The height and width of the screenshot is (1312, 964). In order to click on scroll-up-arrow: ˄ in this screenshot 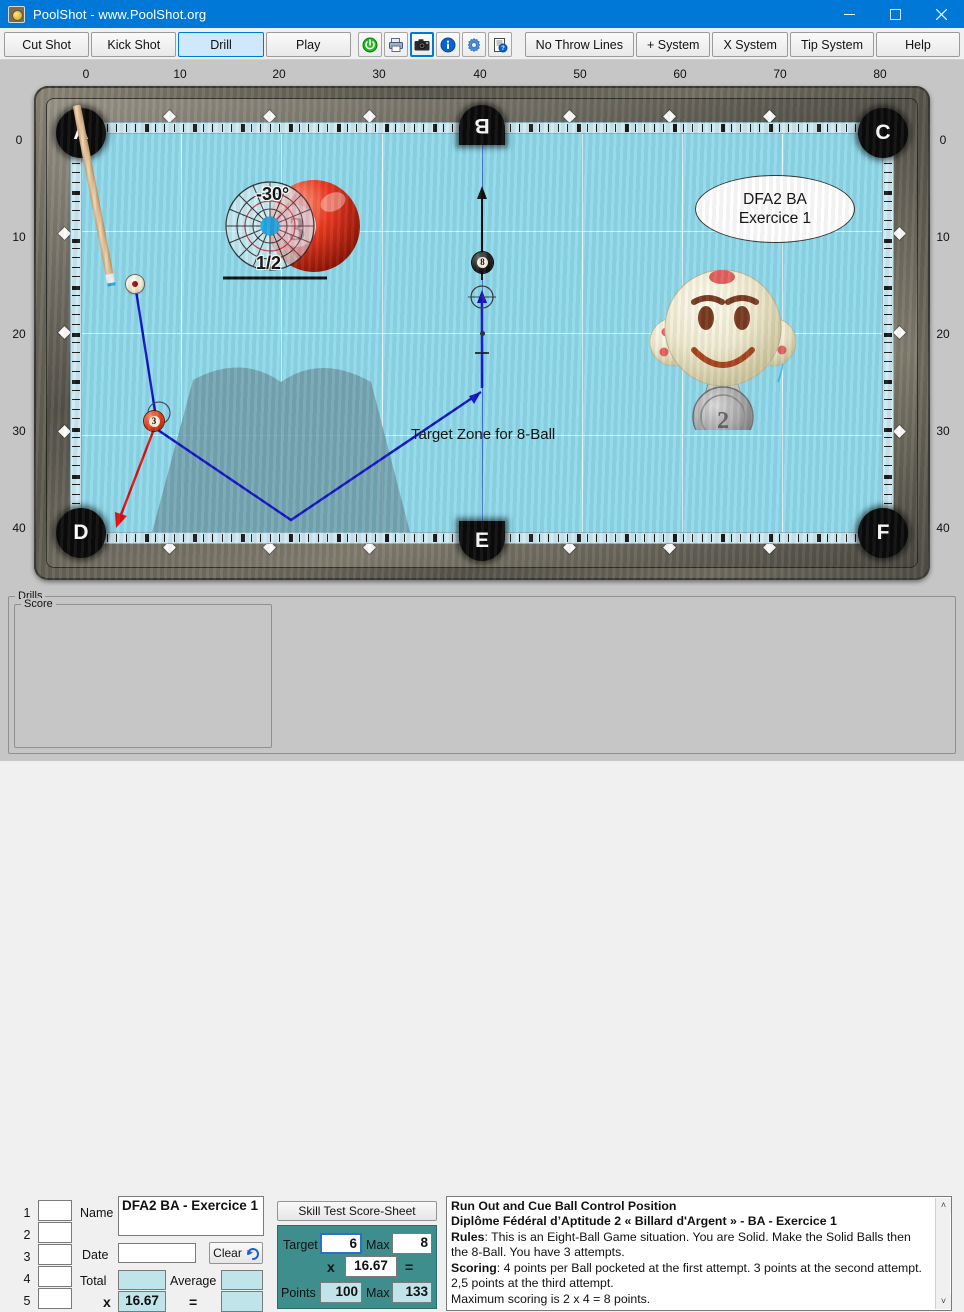, I will do `click(943, 1205)`.